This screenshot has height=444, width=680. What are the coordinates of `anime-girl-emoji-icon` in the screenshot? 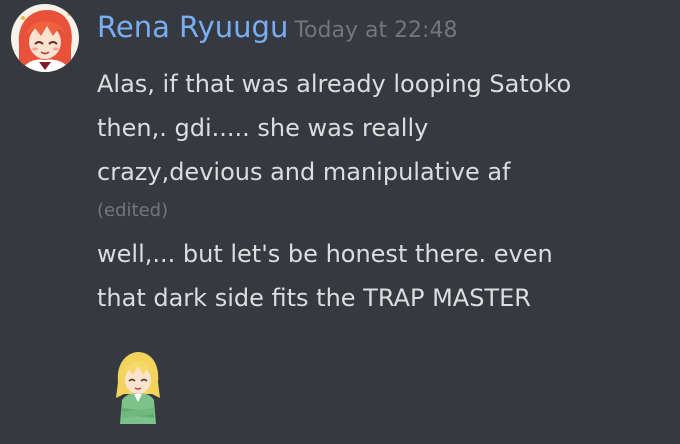 It's located at (138, 388).